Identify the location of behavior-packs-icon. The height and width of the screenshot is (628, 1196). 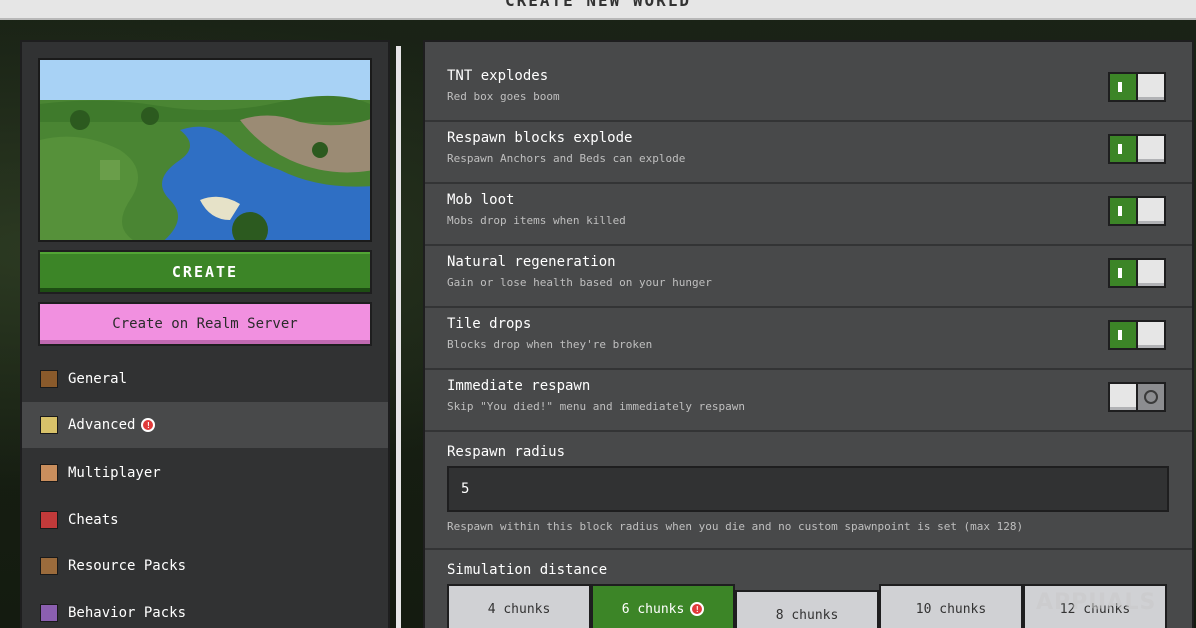
(49, 613).